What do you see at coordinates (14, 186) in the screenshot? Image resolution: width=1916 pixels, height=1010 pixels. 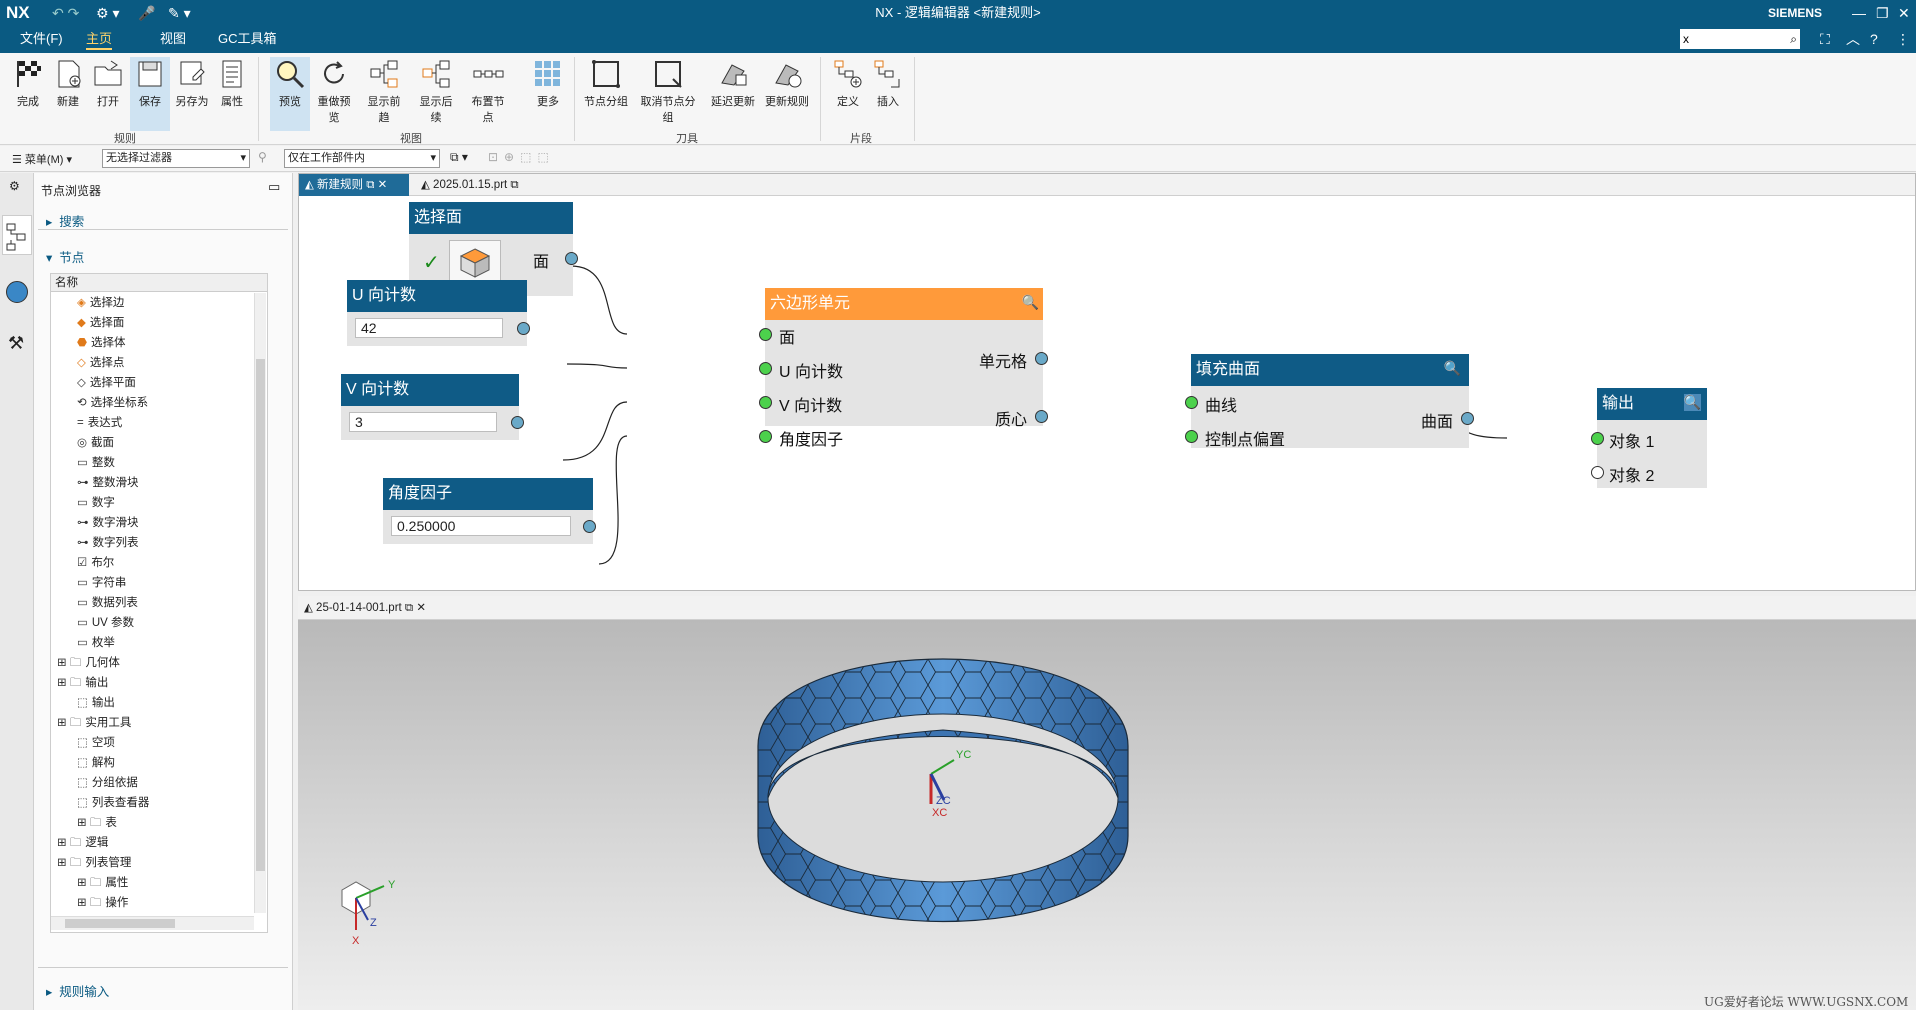 I see `settings-icon: ⚙` at bounding box center [14, 186].